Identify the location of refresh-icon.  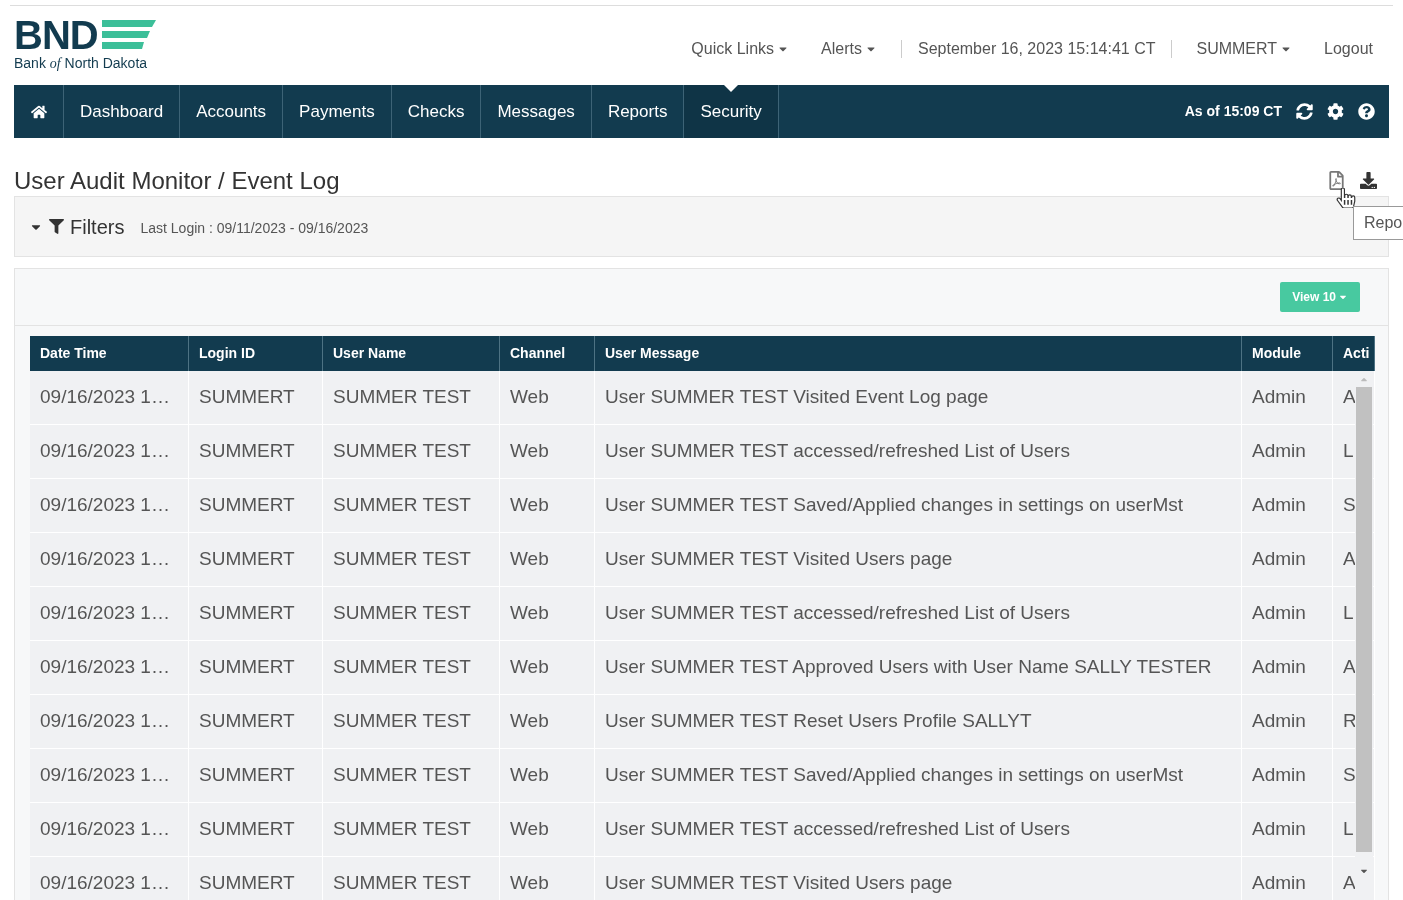
(1304, 111).